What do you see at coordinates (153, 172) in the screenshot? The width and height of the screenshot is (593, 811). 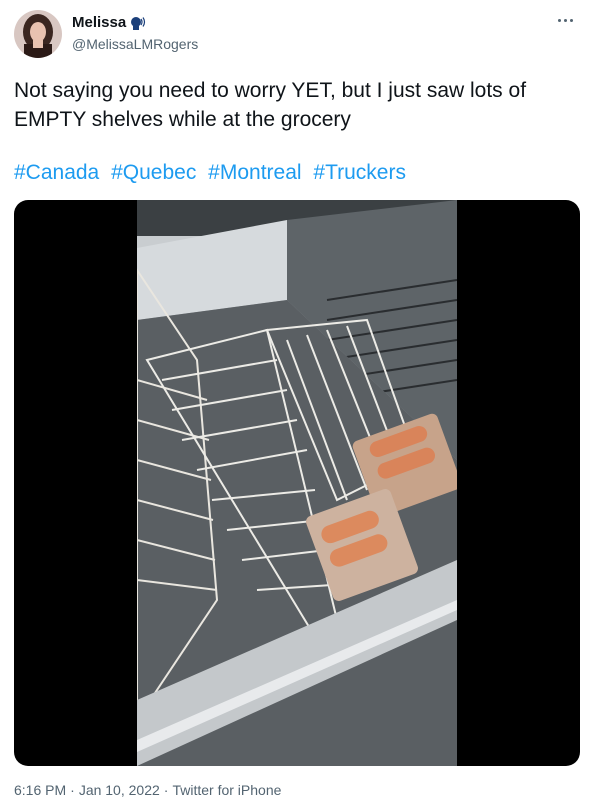 I see `hashtag-link: #Quebec` at bounding box center [153, 172].